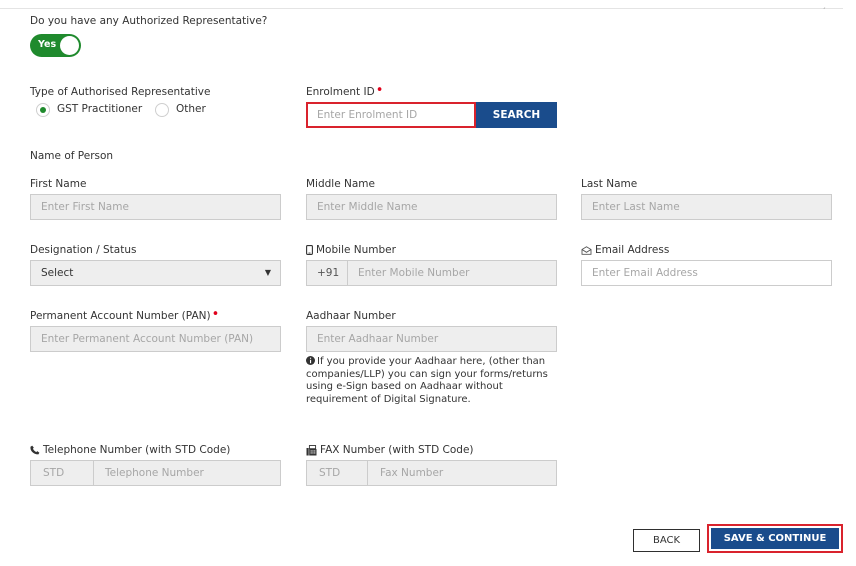  I want to click on email-address-label: Email Address, so click(625, 250).